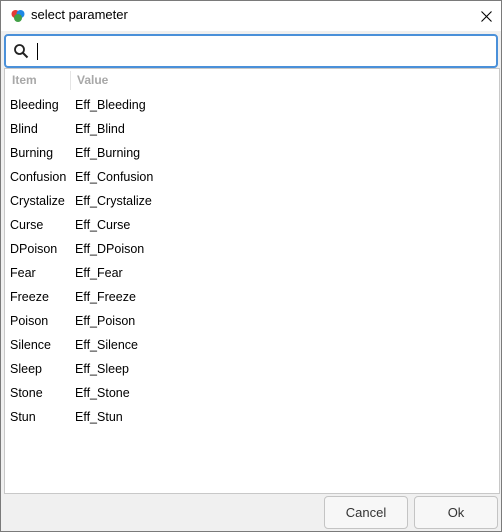 Image resolution: width=502 pixels, height=532 pixels. What do you see at coordinates (252, 418) in the screenshot?
I see `table-row: Stun Eff_Stun` at bounding box center [252, 418].